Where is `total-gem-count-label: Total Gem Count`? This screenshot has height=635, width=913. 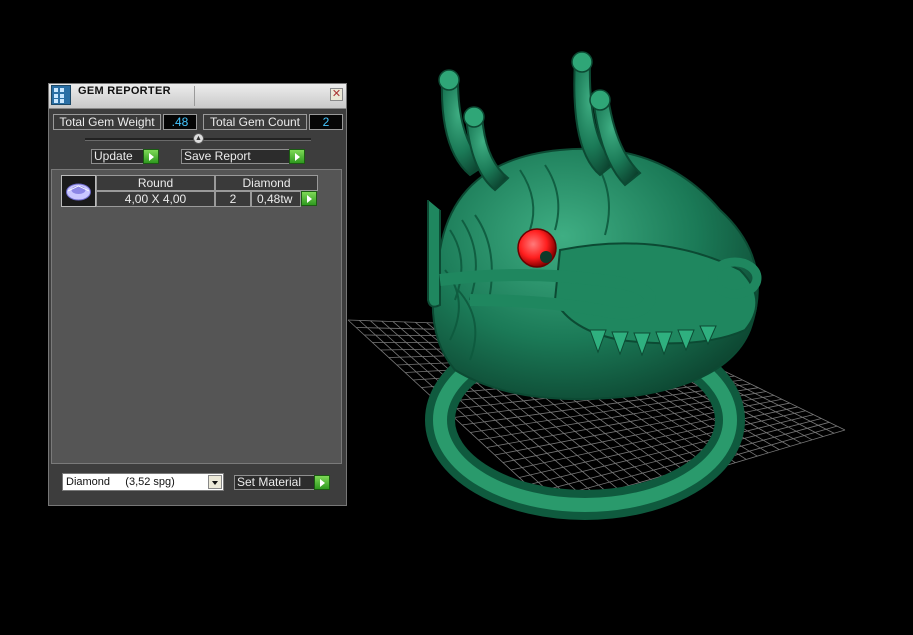
total-gem-count-label: Total Gem Count is located at coordinates (255, 122).